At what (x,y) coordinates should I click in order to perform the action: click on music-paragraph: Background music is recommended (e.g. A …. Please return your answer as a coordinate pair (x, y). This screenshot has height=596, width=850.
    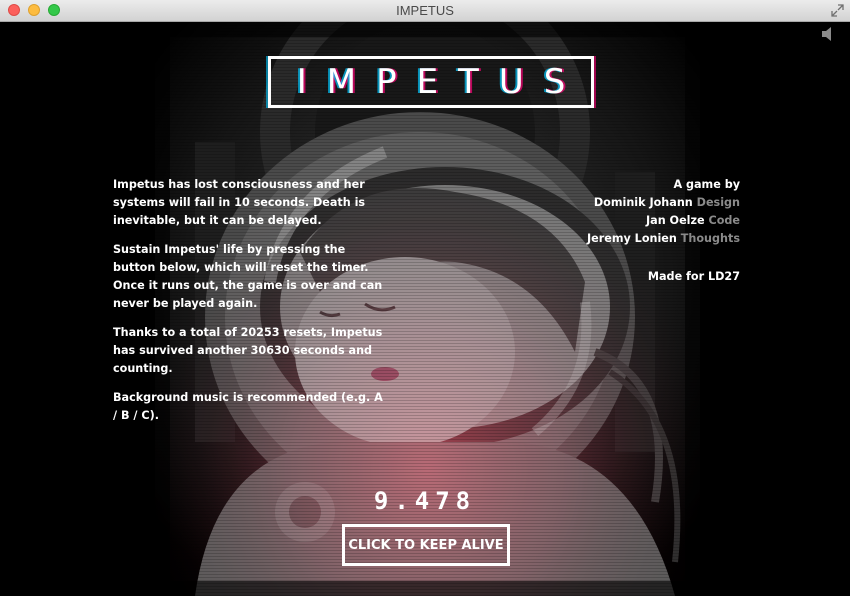
    Looking at the image, I should click on (248, 406).